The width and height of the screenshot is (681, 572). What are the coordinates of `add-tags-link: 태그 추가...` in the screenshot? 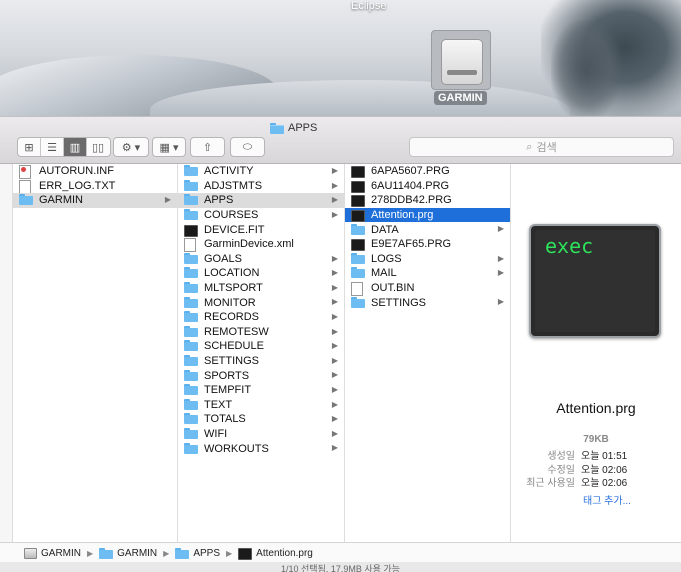 It's located at (607, 499).